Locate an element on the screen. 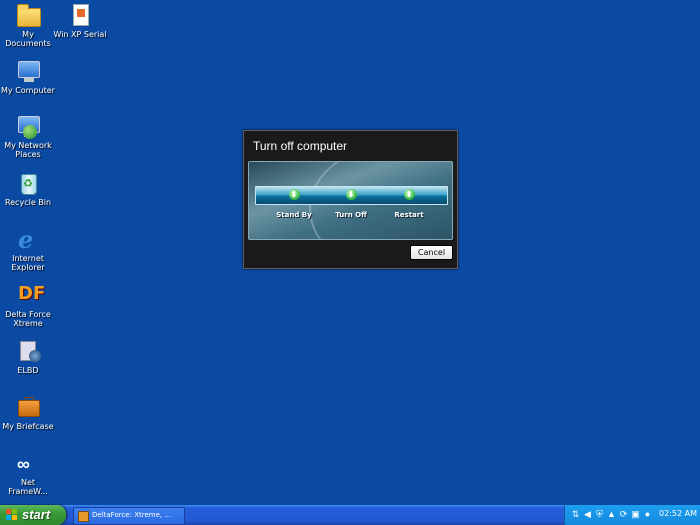 Image resolution: width=700 pixels, height=525 pixels. desktop-icon-label: Delta Force Xtreme is located at coordinates (28, 319).